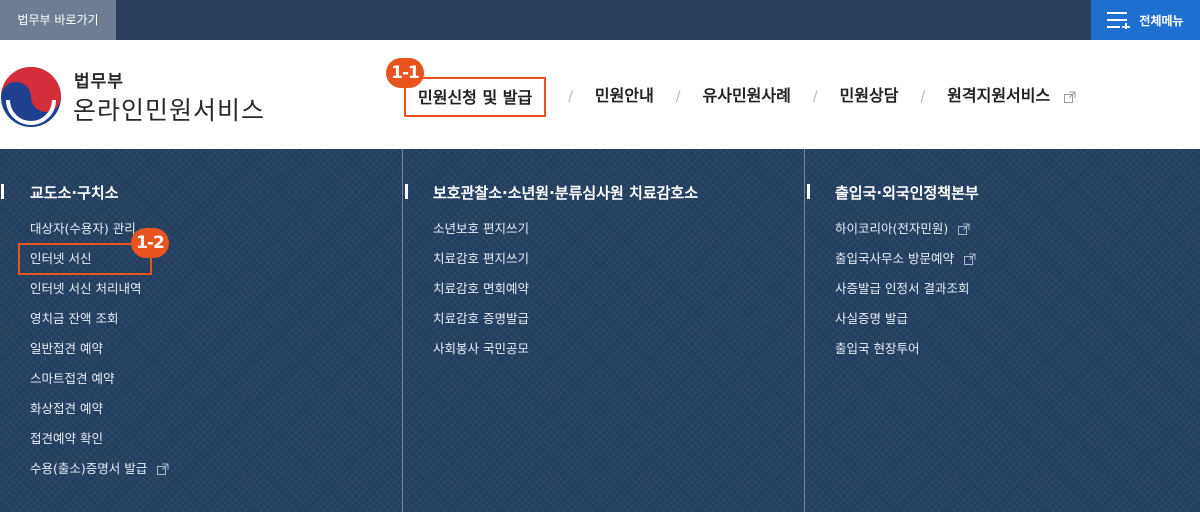 This screenshot has width=1200, height=512. I want to click on menu-item-treatment-letter: 치료감호 편지쓰기, so click(481, 264).